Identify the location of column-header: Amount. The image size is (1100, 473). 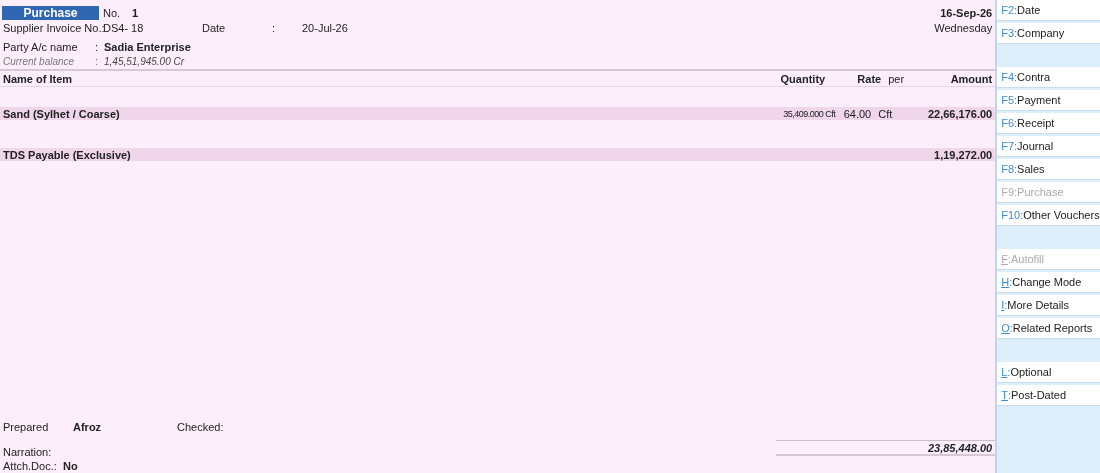
(971, 78).